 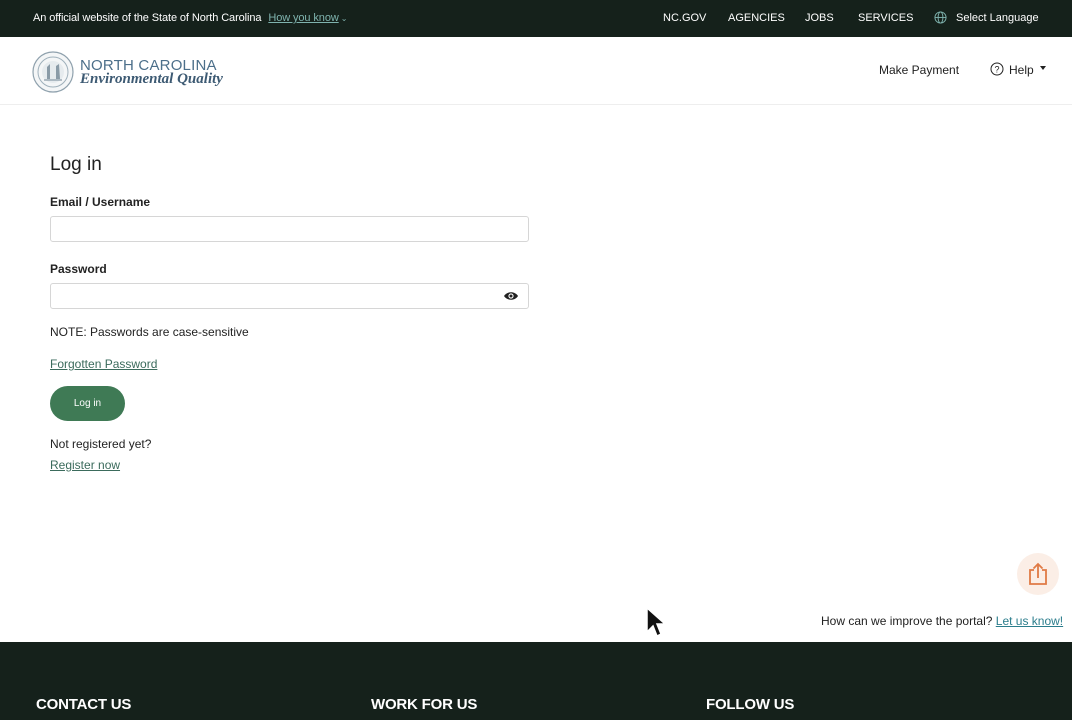 I want to click on let-us-know-link: Let us know!, so click(x=1029, y=621).